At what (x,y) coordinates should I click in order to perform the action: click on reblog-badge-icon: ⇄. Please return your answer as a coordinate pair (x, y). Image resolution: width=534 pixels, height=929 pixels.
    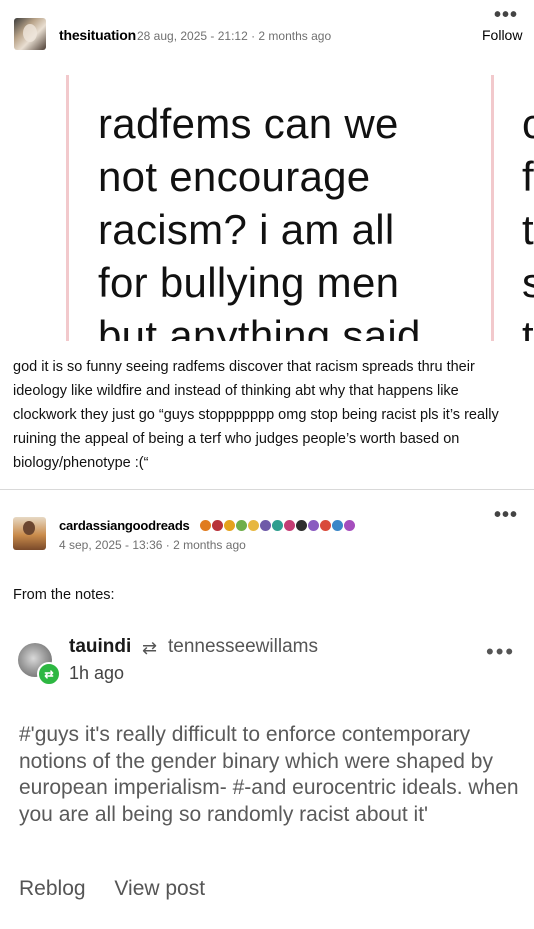
    Looking at the image, I should click on (49, 674).